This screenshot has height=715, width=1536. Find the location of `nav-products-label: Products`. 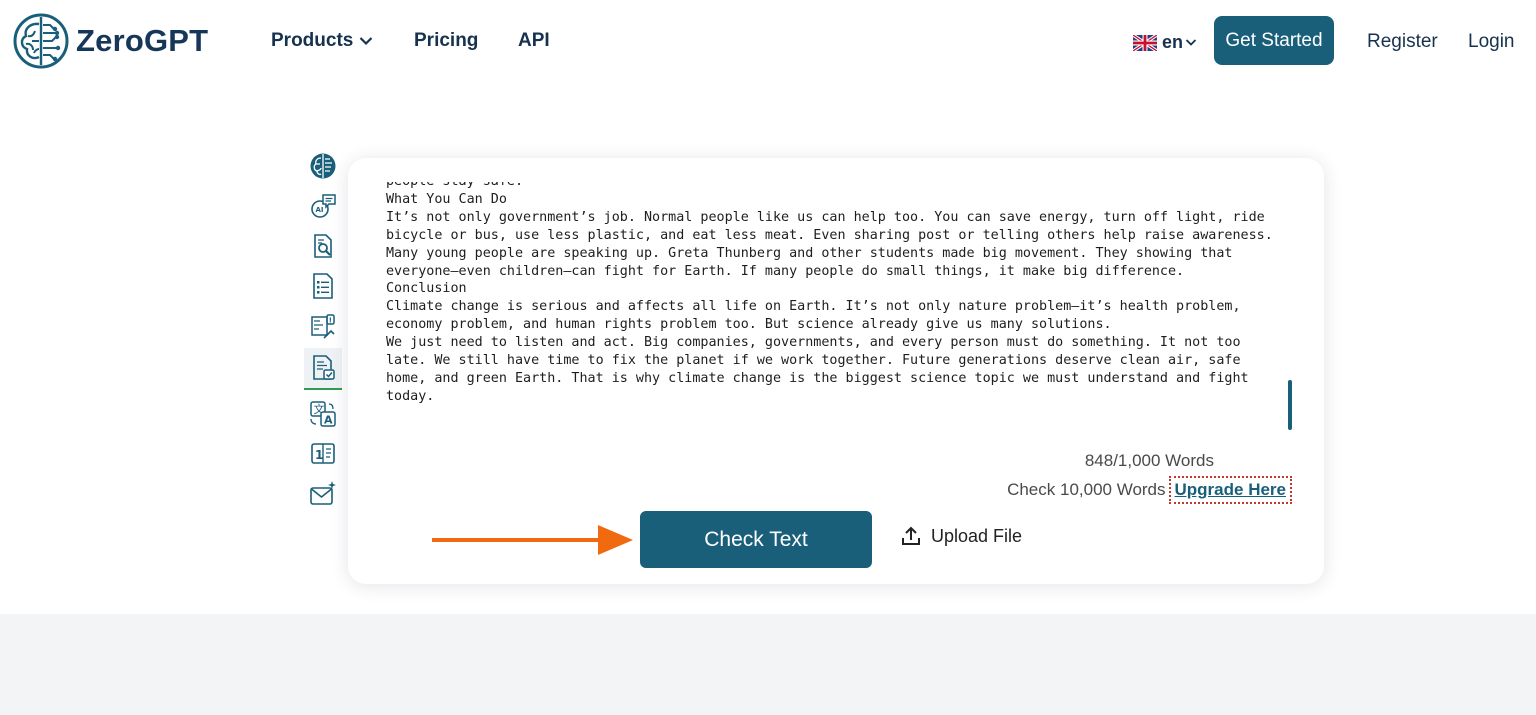

nav-products-label: Products is located at coordinates (312, 40).